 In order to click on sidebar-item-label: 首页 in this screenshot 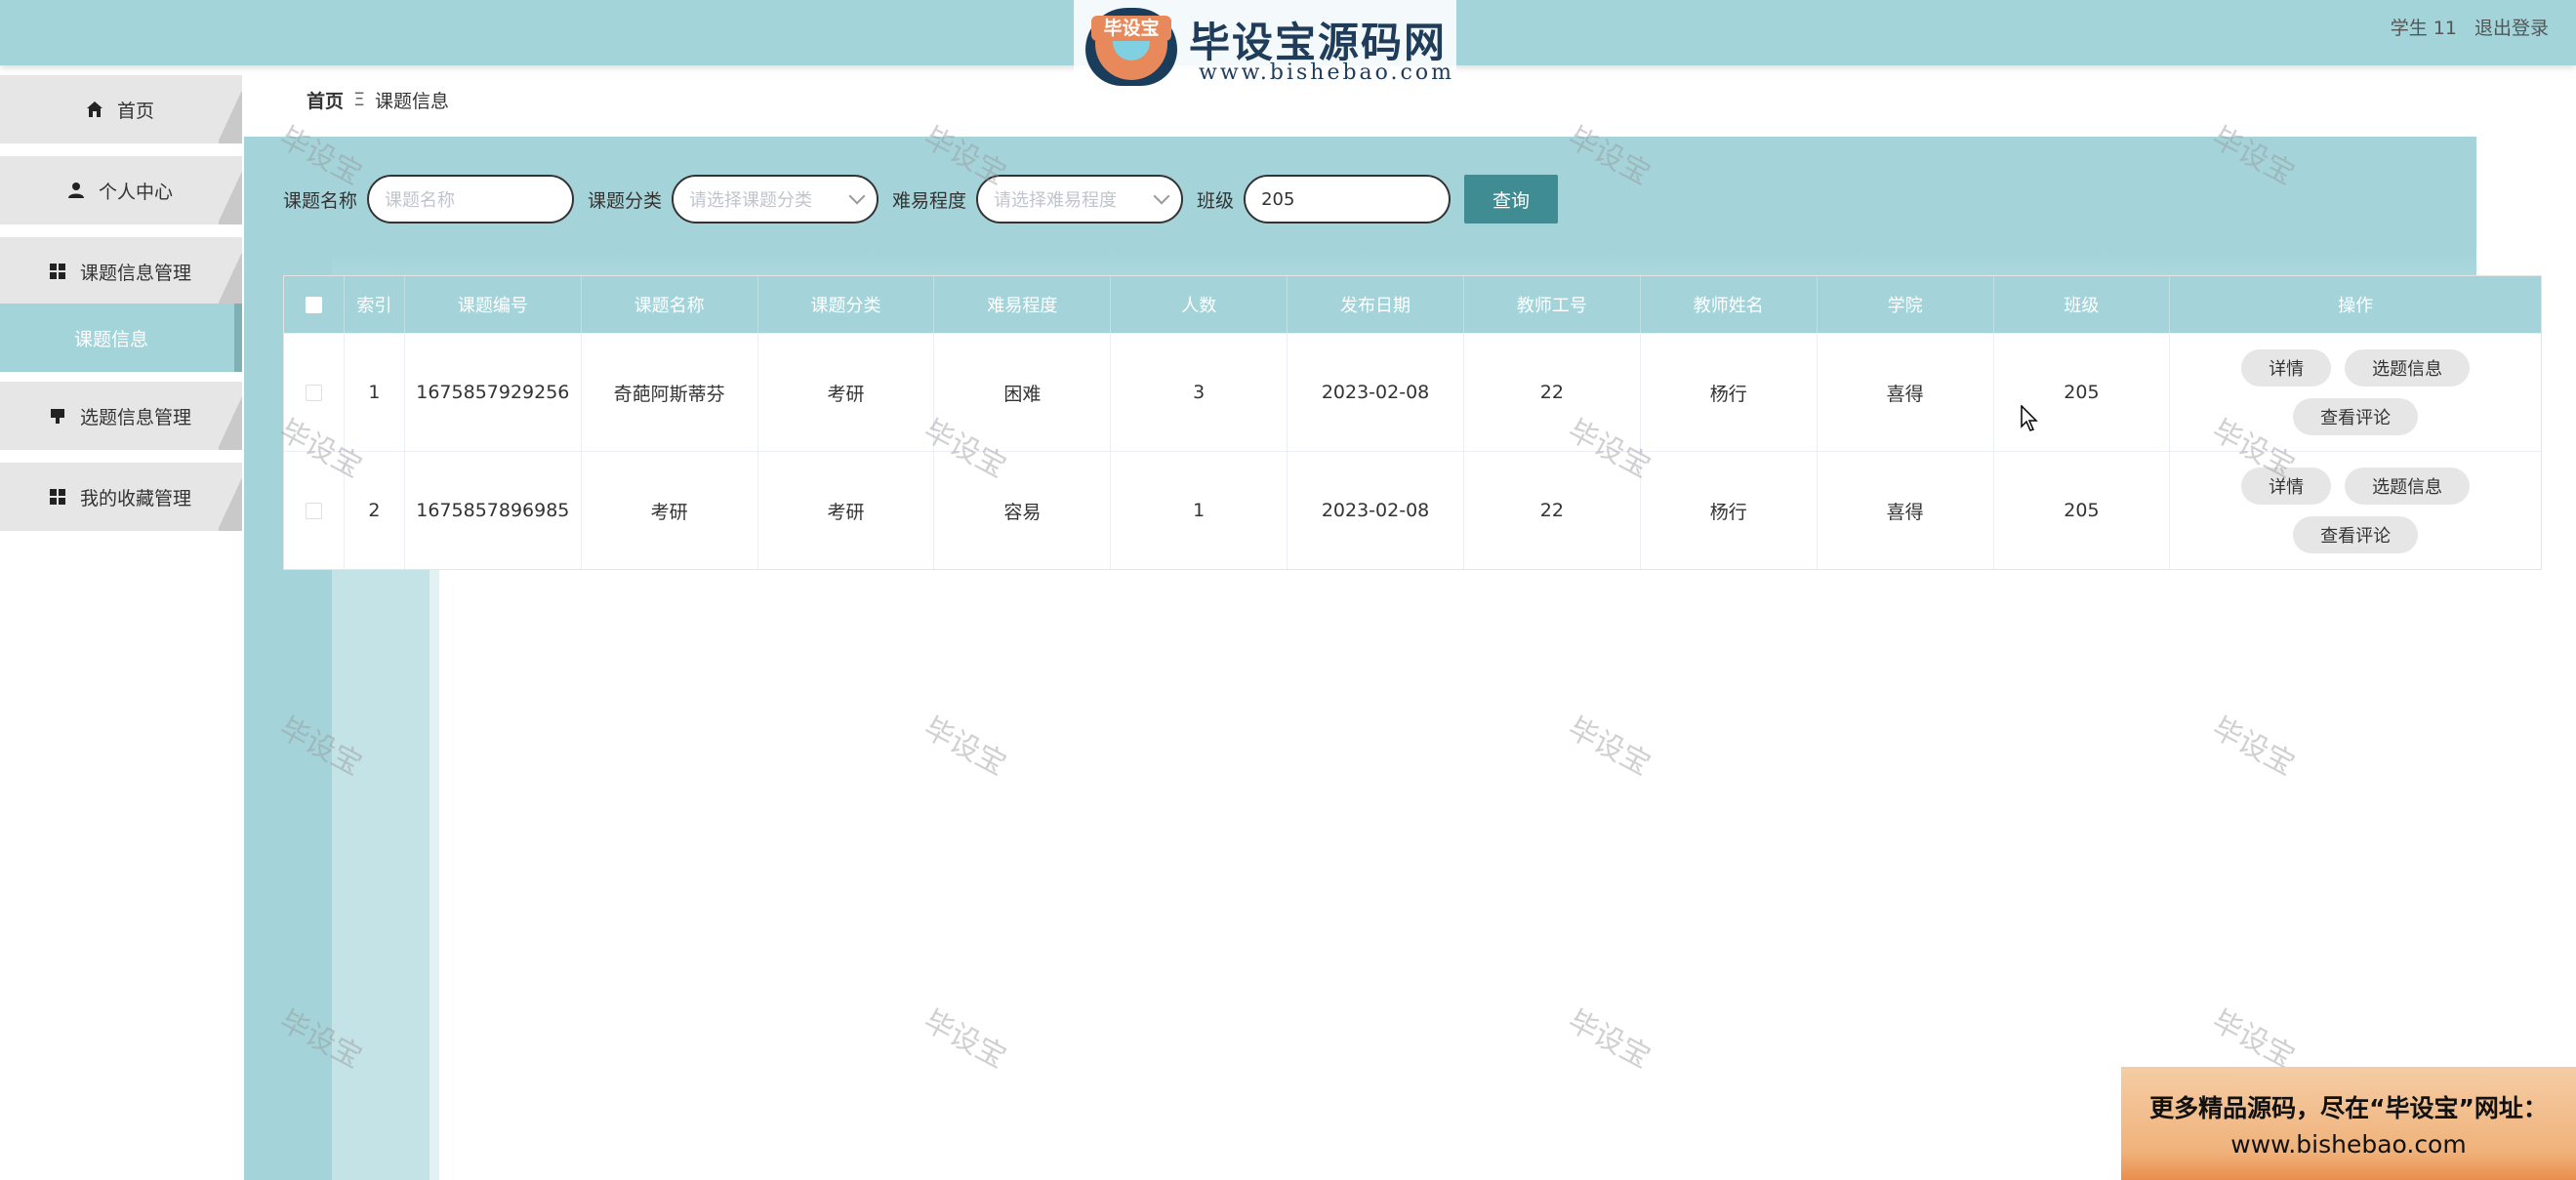, I will do `click(135, 111)`.